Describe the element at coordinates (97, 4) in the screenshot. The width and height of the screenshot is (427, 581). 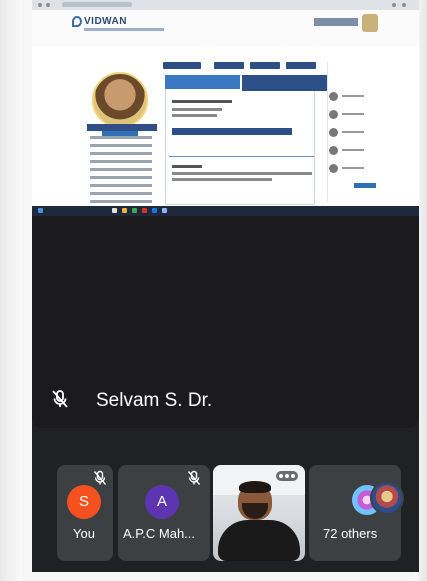
I see `address-bar` at that location.